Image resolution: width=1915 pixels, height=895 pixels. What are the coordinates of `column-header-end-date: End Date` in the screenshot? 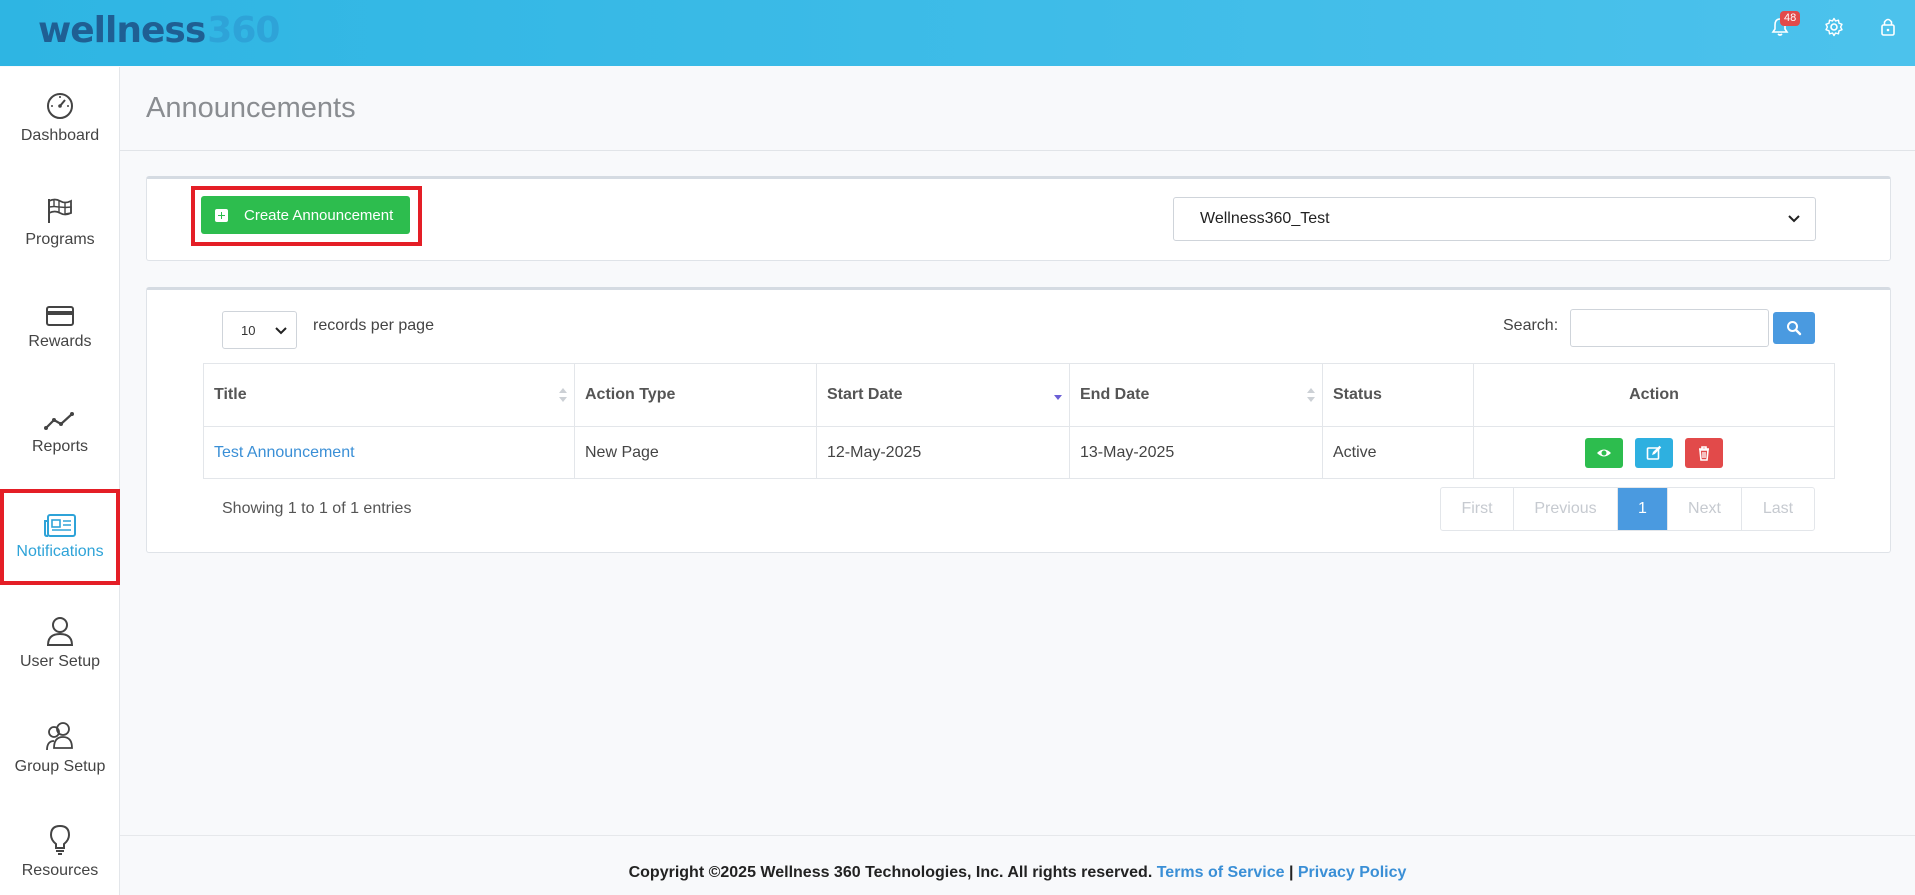 It's located at (1196, 395).